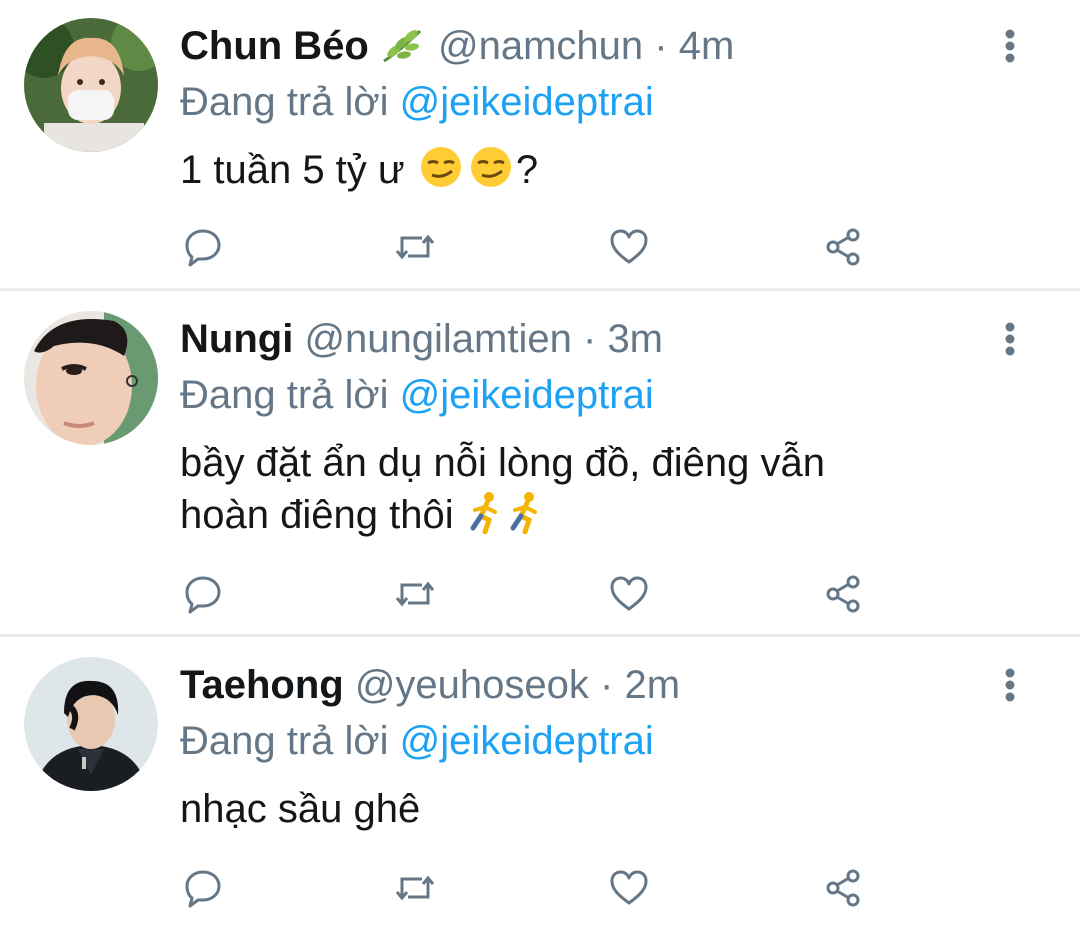  What do you see at coordinates (610, 518) in the screenshot?
I see `tweet-text-line-2: hoàn điêng thôi` at bounding box center [610, 518].